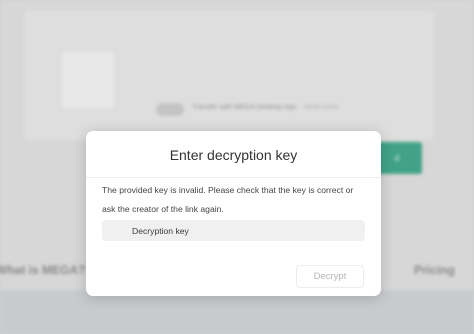 The width and height of the screenshot is (474, 334). Describe the element at coordinates (233, 155) in the screenshot. I see `dialog-title: Enter decryption key` at that location.